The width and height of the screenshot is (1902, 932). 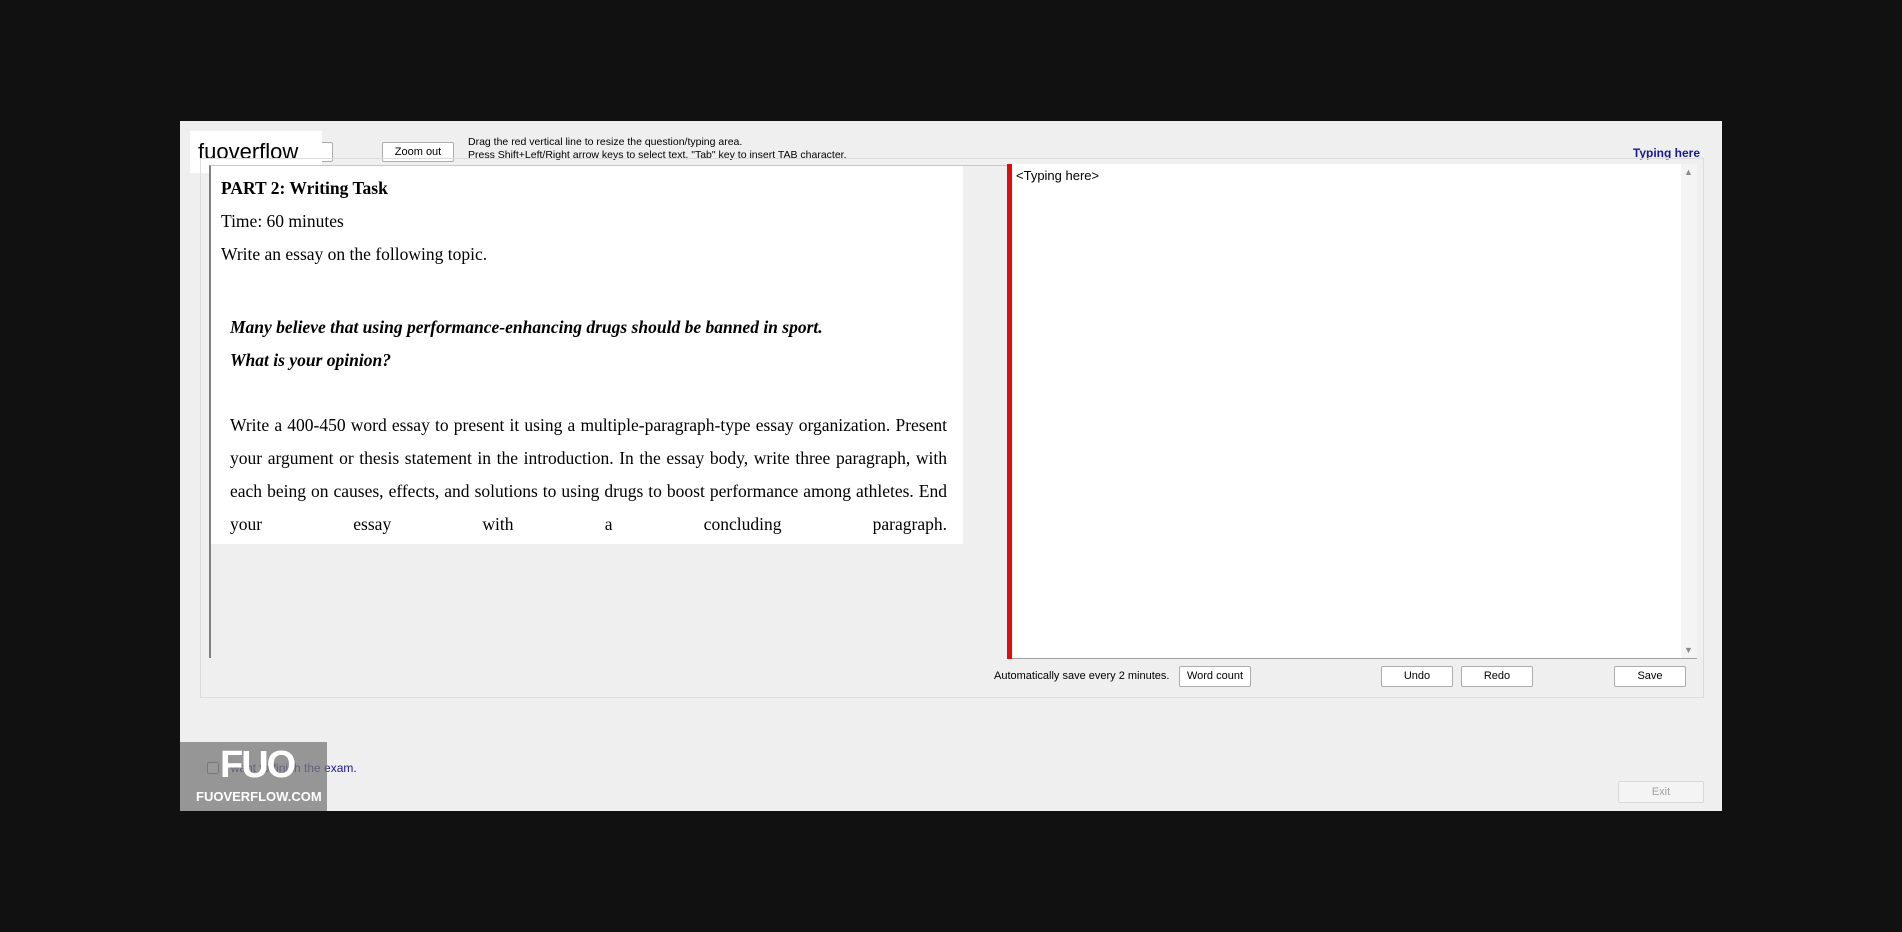 I want to click on typing-area-title: Typing here, so click(x=1666, y=153).